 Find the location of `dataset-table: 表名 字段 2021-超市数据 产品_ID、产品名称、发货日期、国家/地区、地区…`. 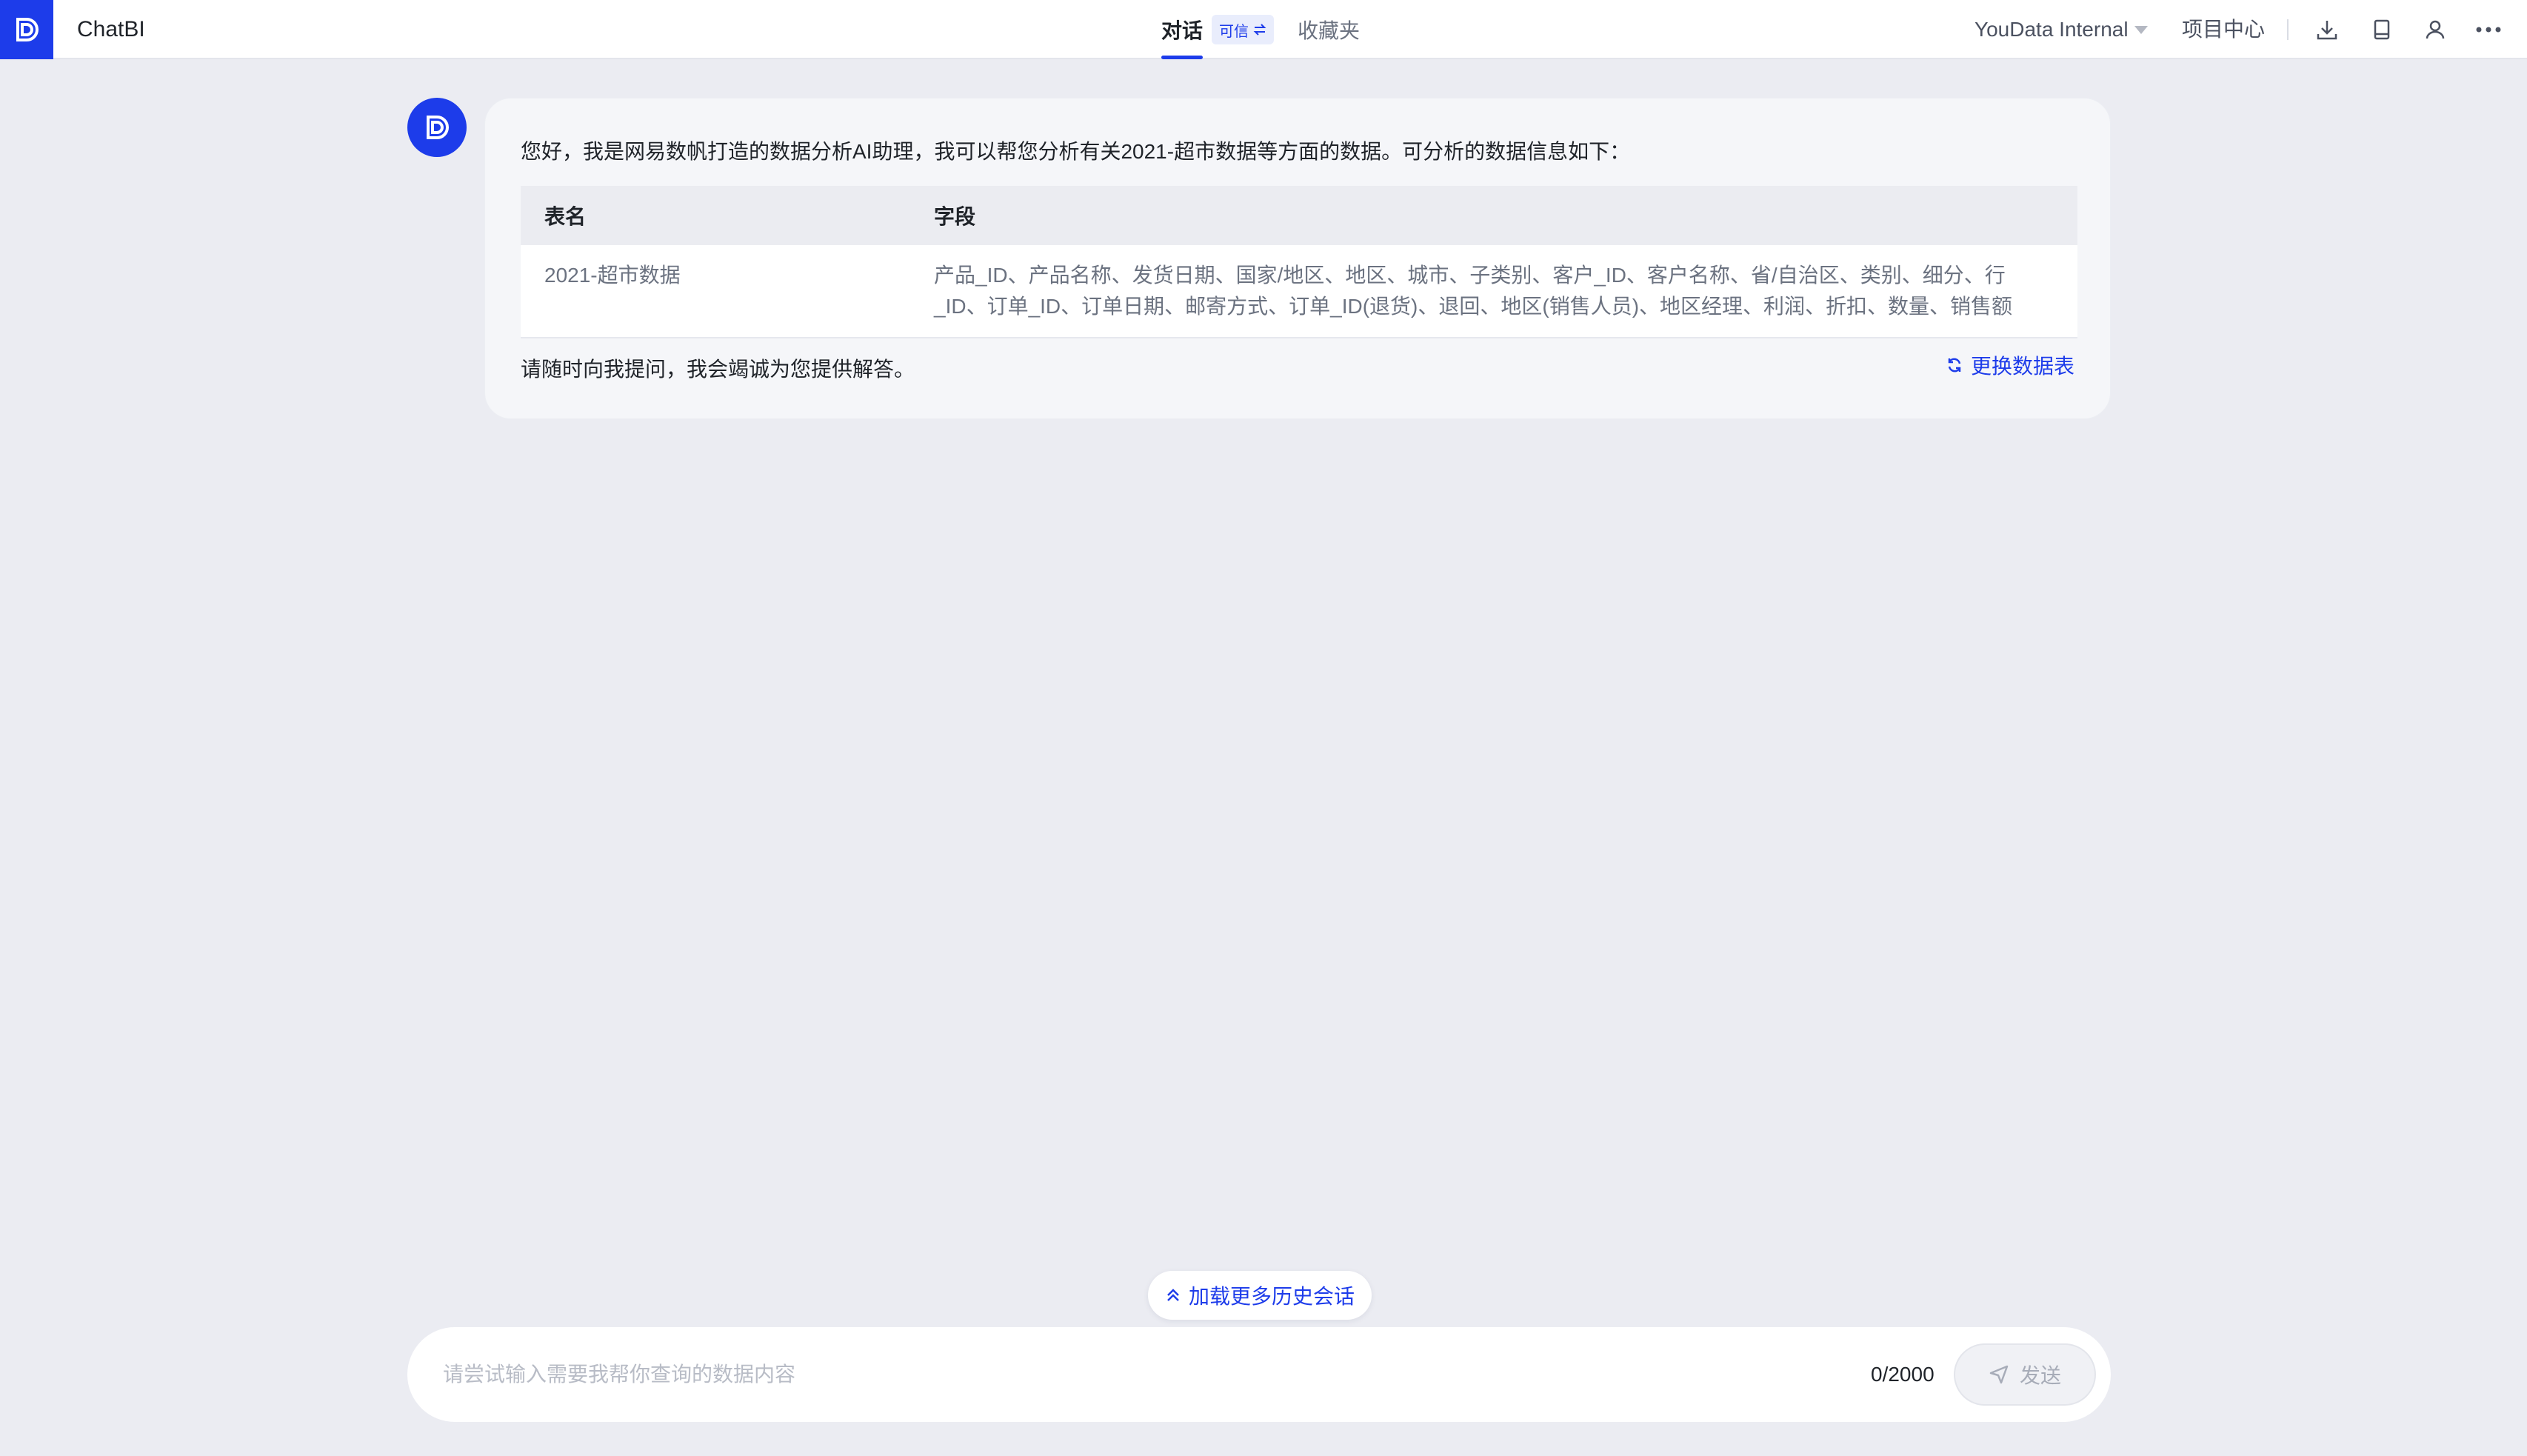

dataset-table: 表名 字段 2021-超市数据 产品_ID、产品名称、发货日期、国家/地区、地区… is located at coordinates (1299, 262).